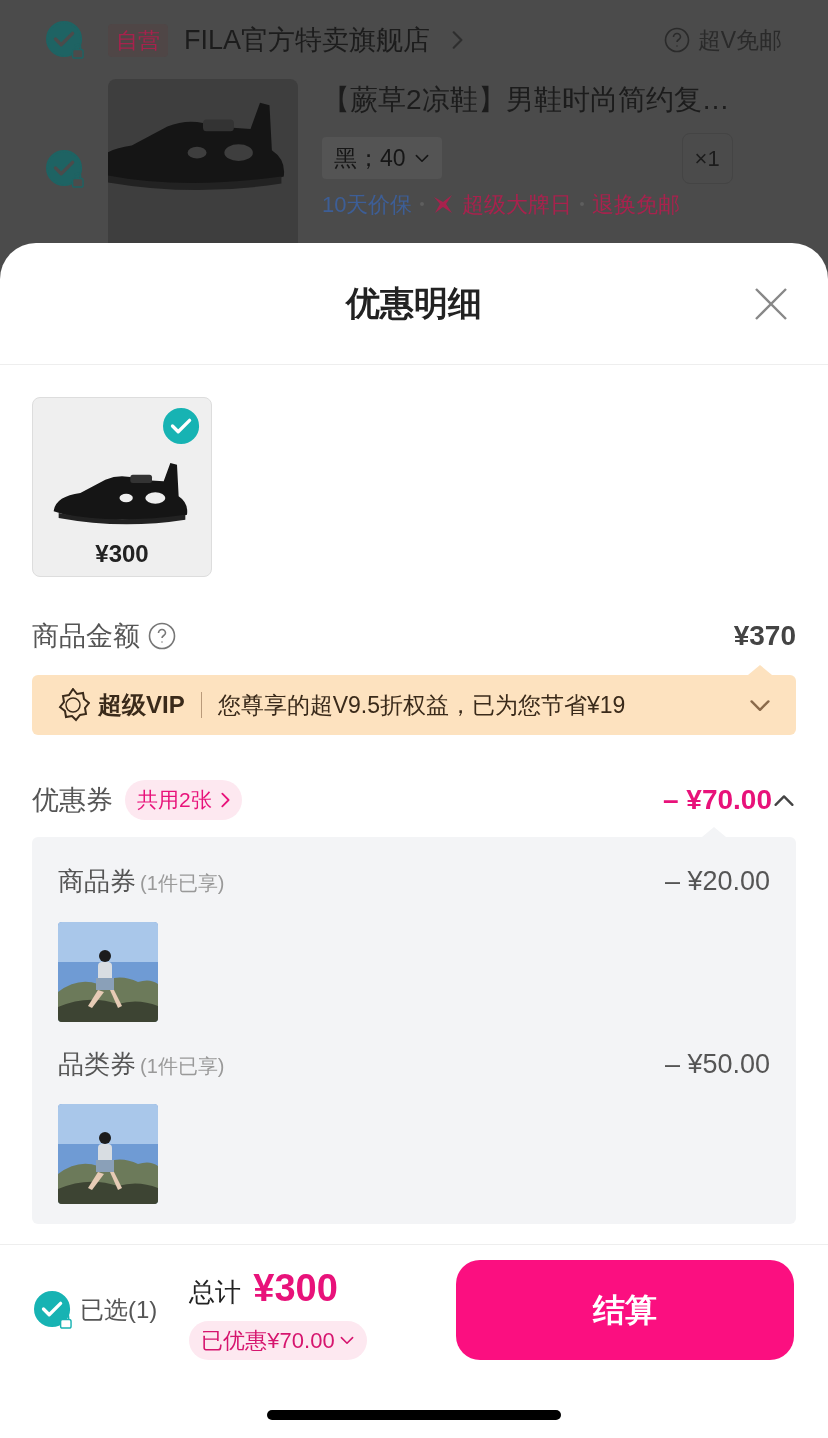  What do you see at coordinates (138, 40) in the screenshot?
I see `store-badge: 自营` at bounding box center [138, 40].